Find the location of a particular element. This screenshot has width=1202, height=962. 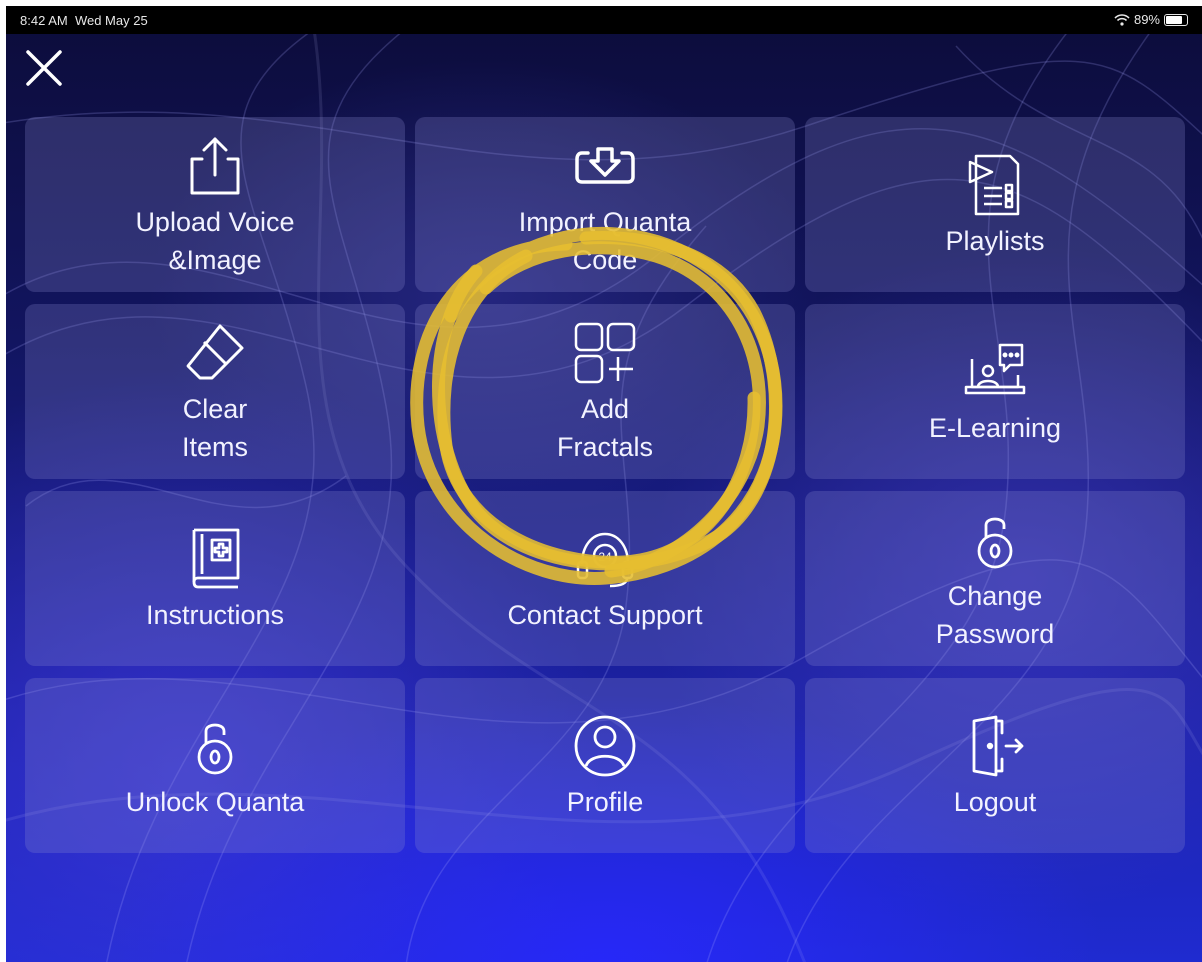

profile-label-line1: Profile is located at coordinates (605, 801).